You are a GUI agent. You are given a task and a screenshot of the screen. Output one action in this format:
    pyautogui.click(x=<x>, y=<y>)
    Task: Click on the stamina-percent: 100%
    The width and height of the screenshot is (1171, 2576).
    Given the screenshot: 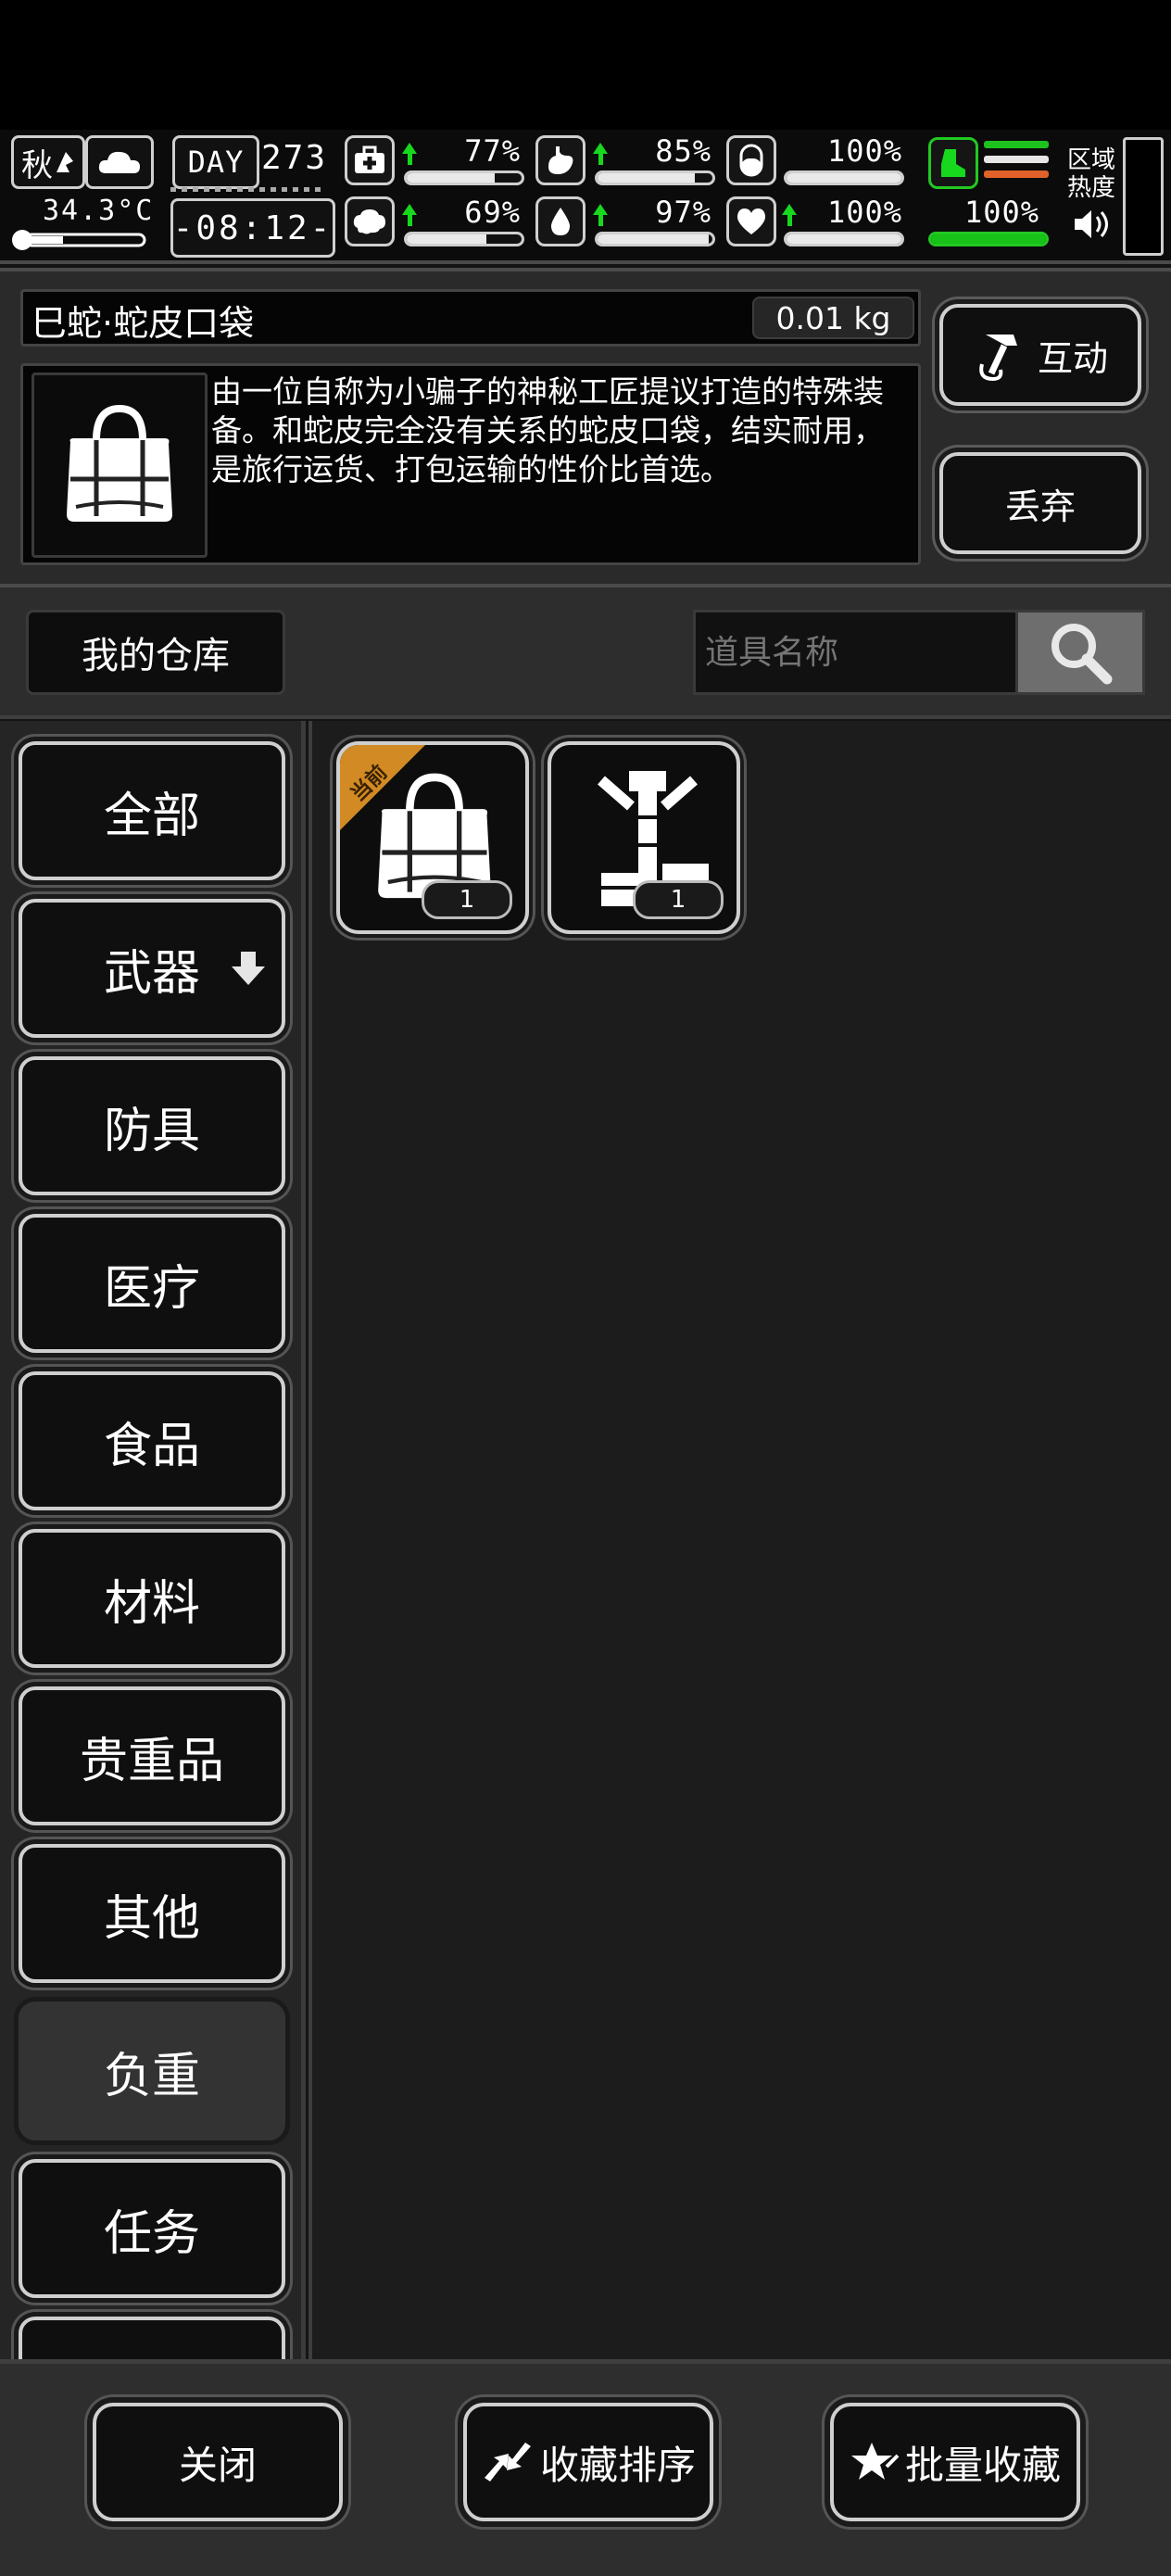 What is the action you would take?
    pyautogui.click(x=1001, y=213)
    